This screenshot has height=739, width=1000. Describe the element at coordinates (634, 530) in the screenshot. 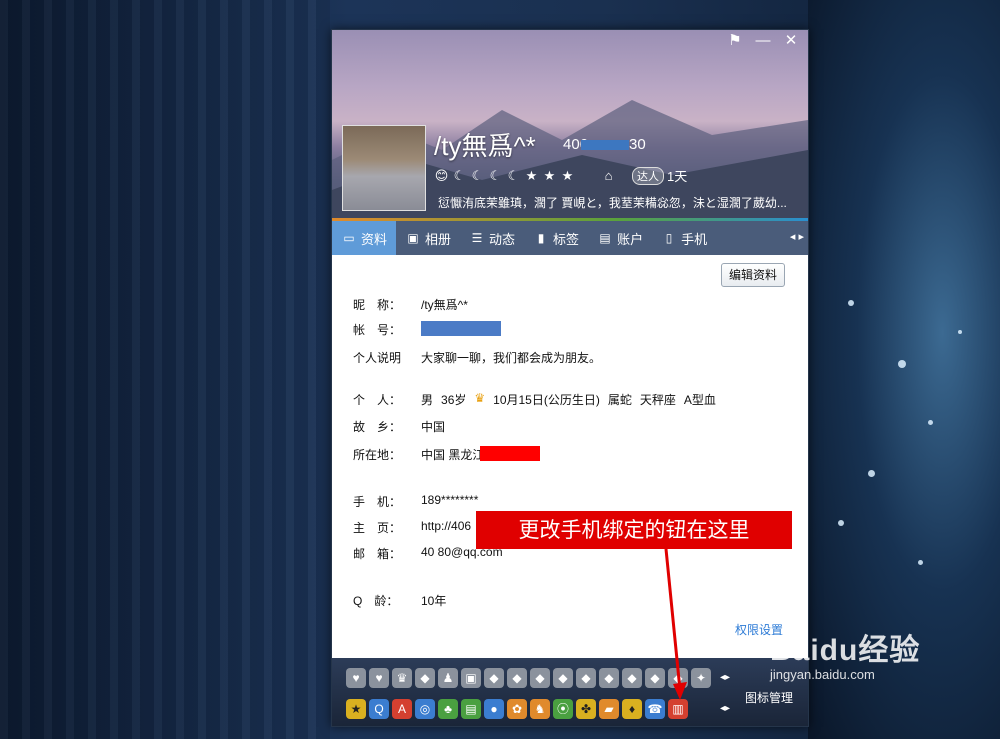

I see `annotation-callout: 更改手机绑定的钮在这里` at that location.